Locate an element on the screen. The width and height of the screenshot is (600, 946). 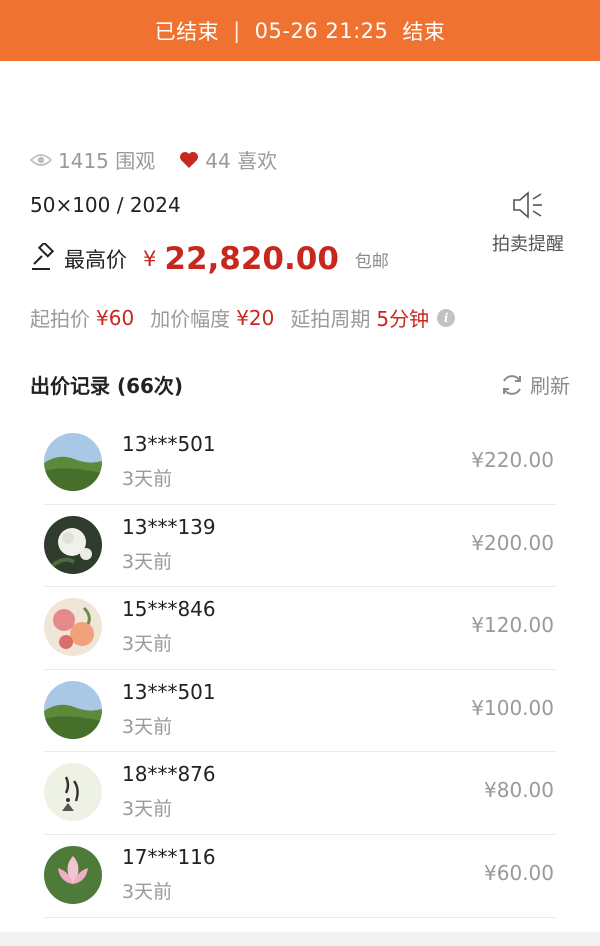
bid-amount: ¥120.00 is located at coordinates (512, 625).